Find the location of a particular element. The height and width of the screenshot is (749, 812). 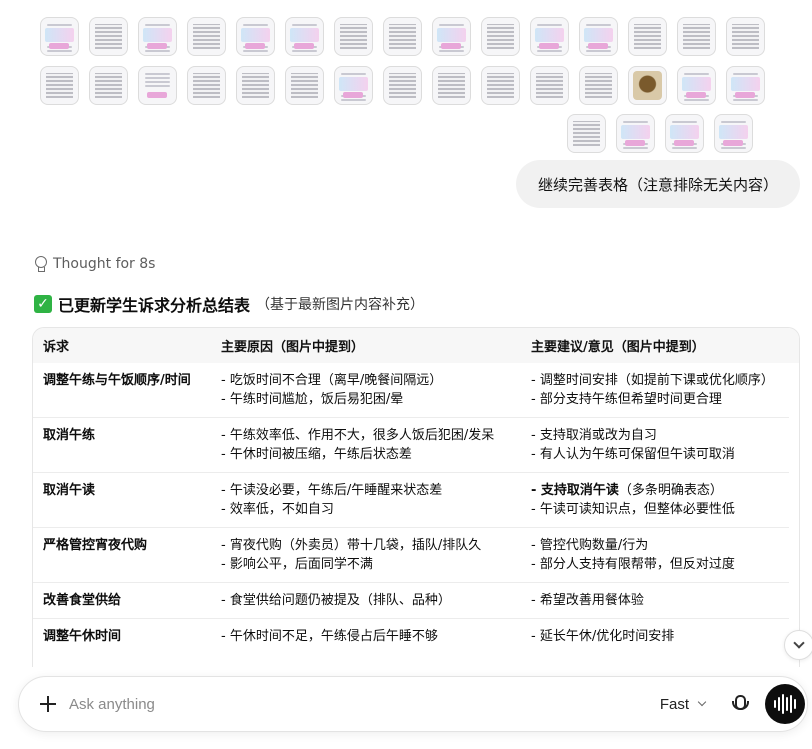

reasons-cell: - 吃饭时间不合理（离早/晚餐间隔远） - 午练时间尴尬，饭后易犯困/晕 is located at coordinates (366, 390).